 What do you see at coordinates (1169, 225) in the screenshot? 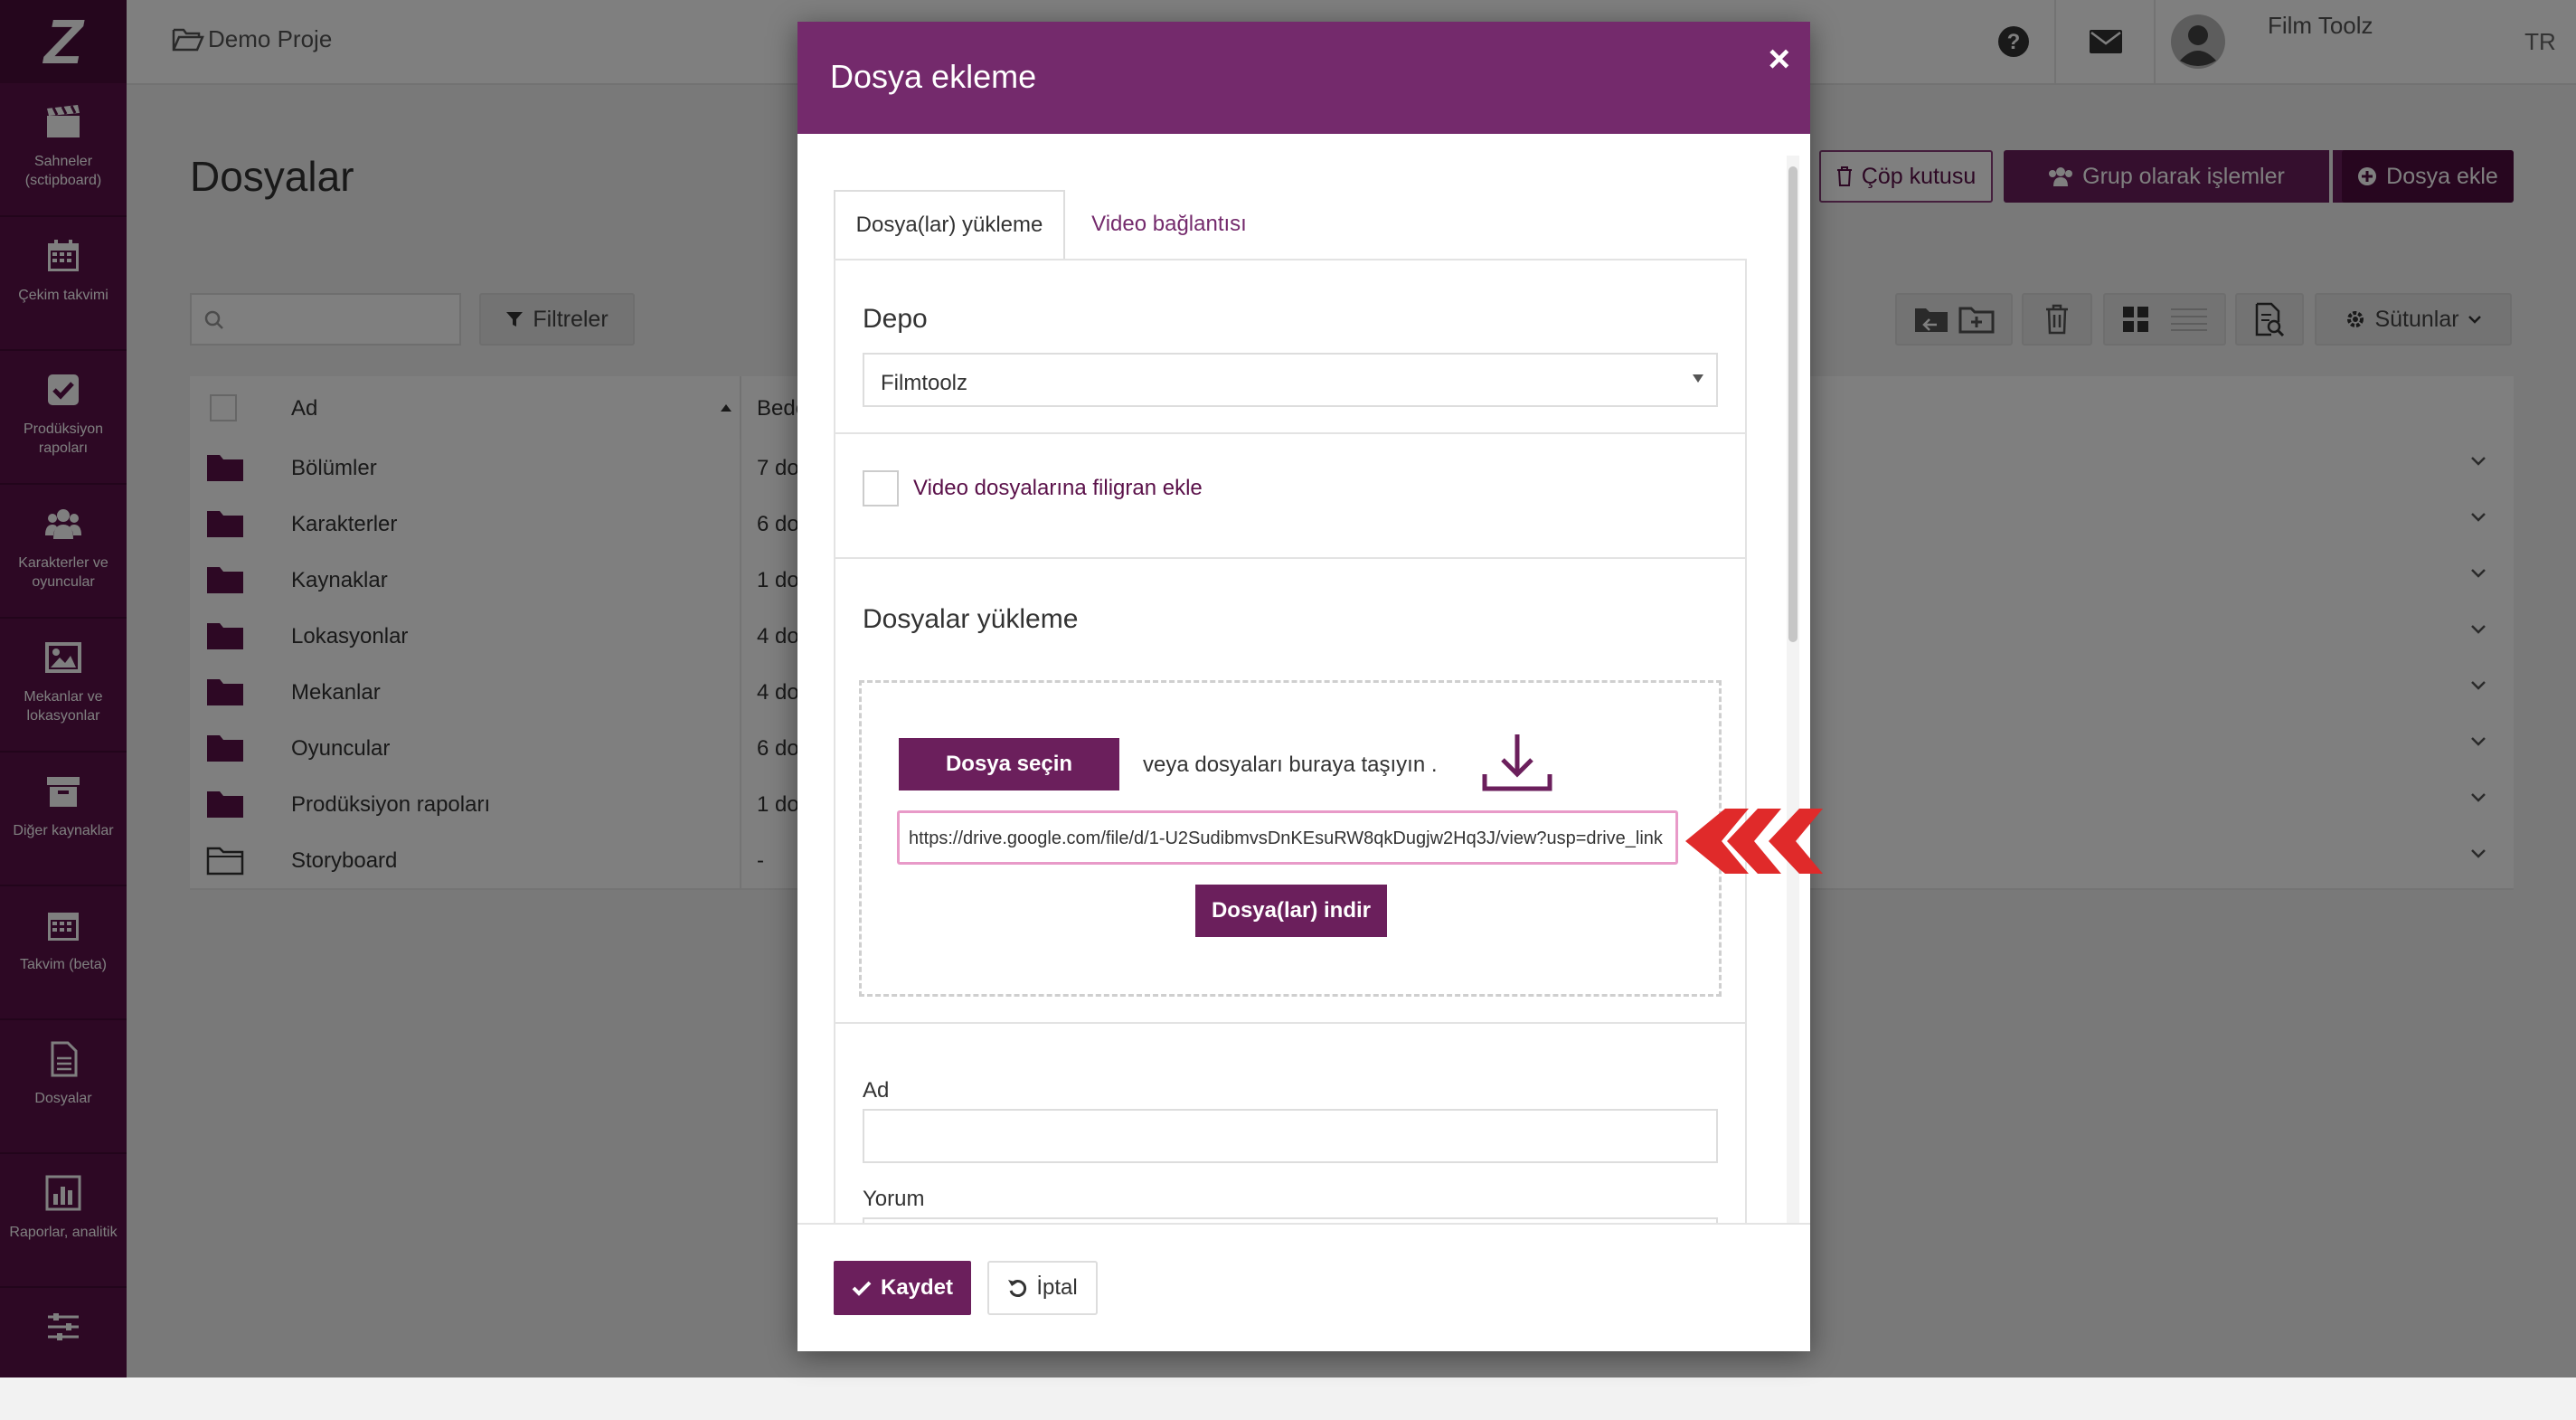
I see `tab-video-link: Video bağlantısı` at bounding box center [1169, 225].